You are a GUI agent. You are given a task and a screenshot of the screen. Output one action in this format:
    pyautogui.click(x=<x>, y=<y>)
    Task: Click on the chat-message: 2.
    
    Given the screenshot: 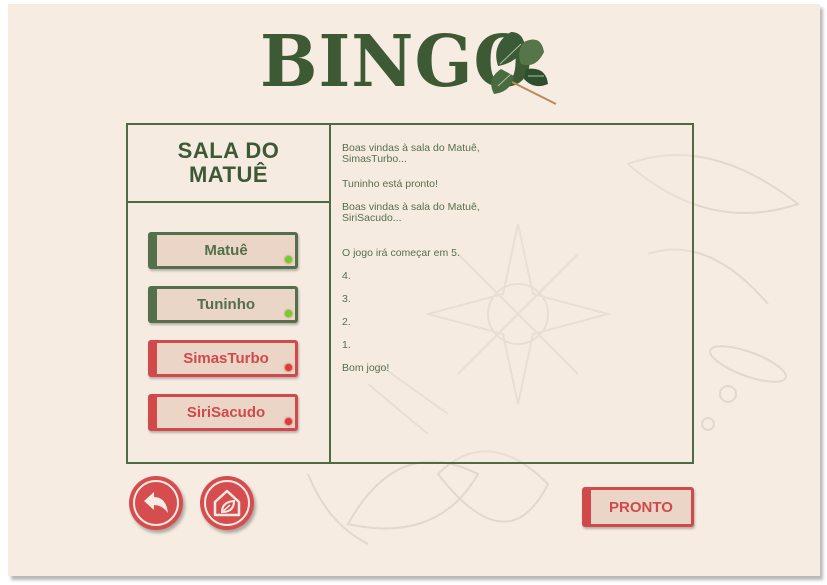 What is the action you would take?
    pyautogui.click(x=346, y=322)
    